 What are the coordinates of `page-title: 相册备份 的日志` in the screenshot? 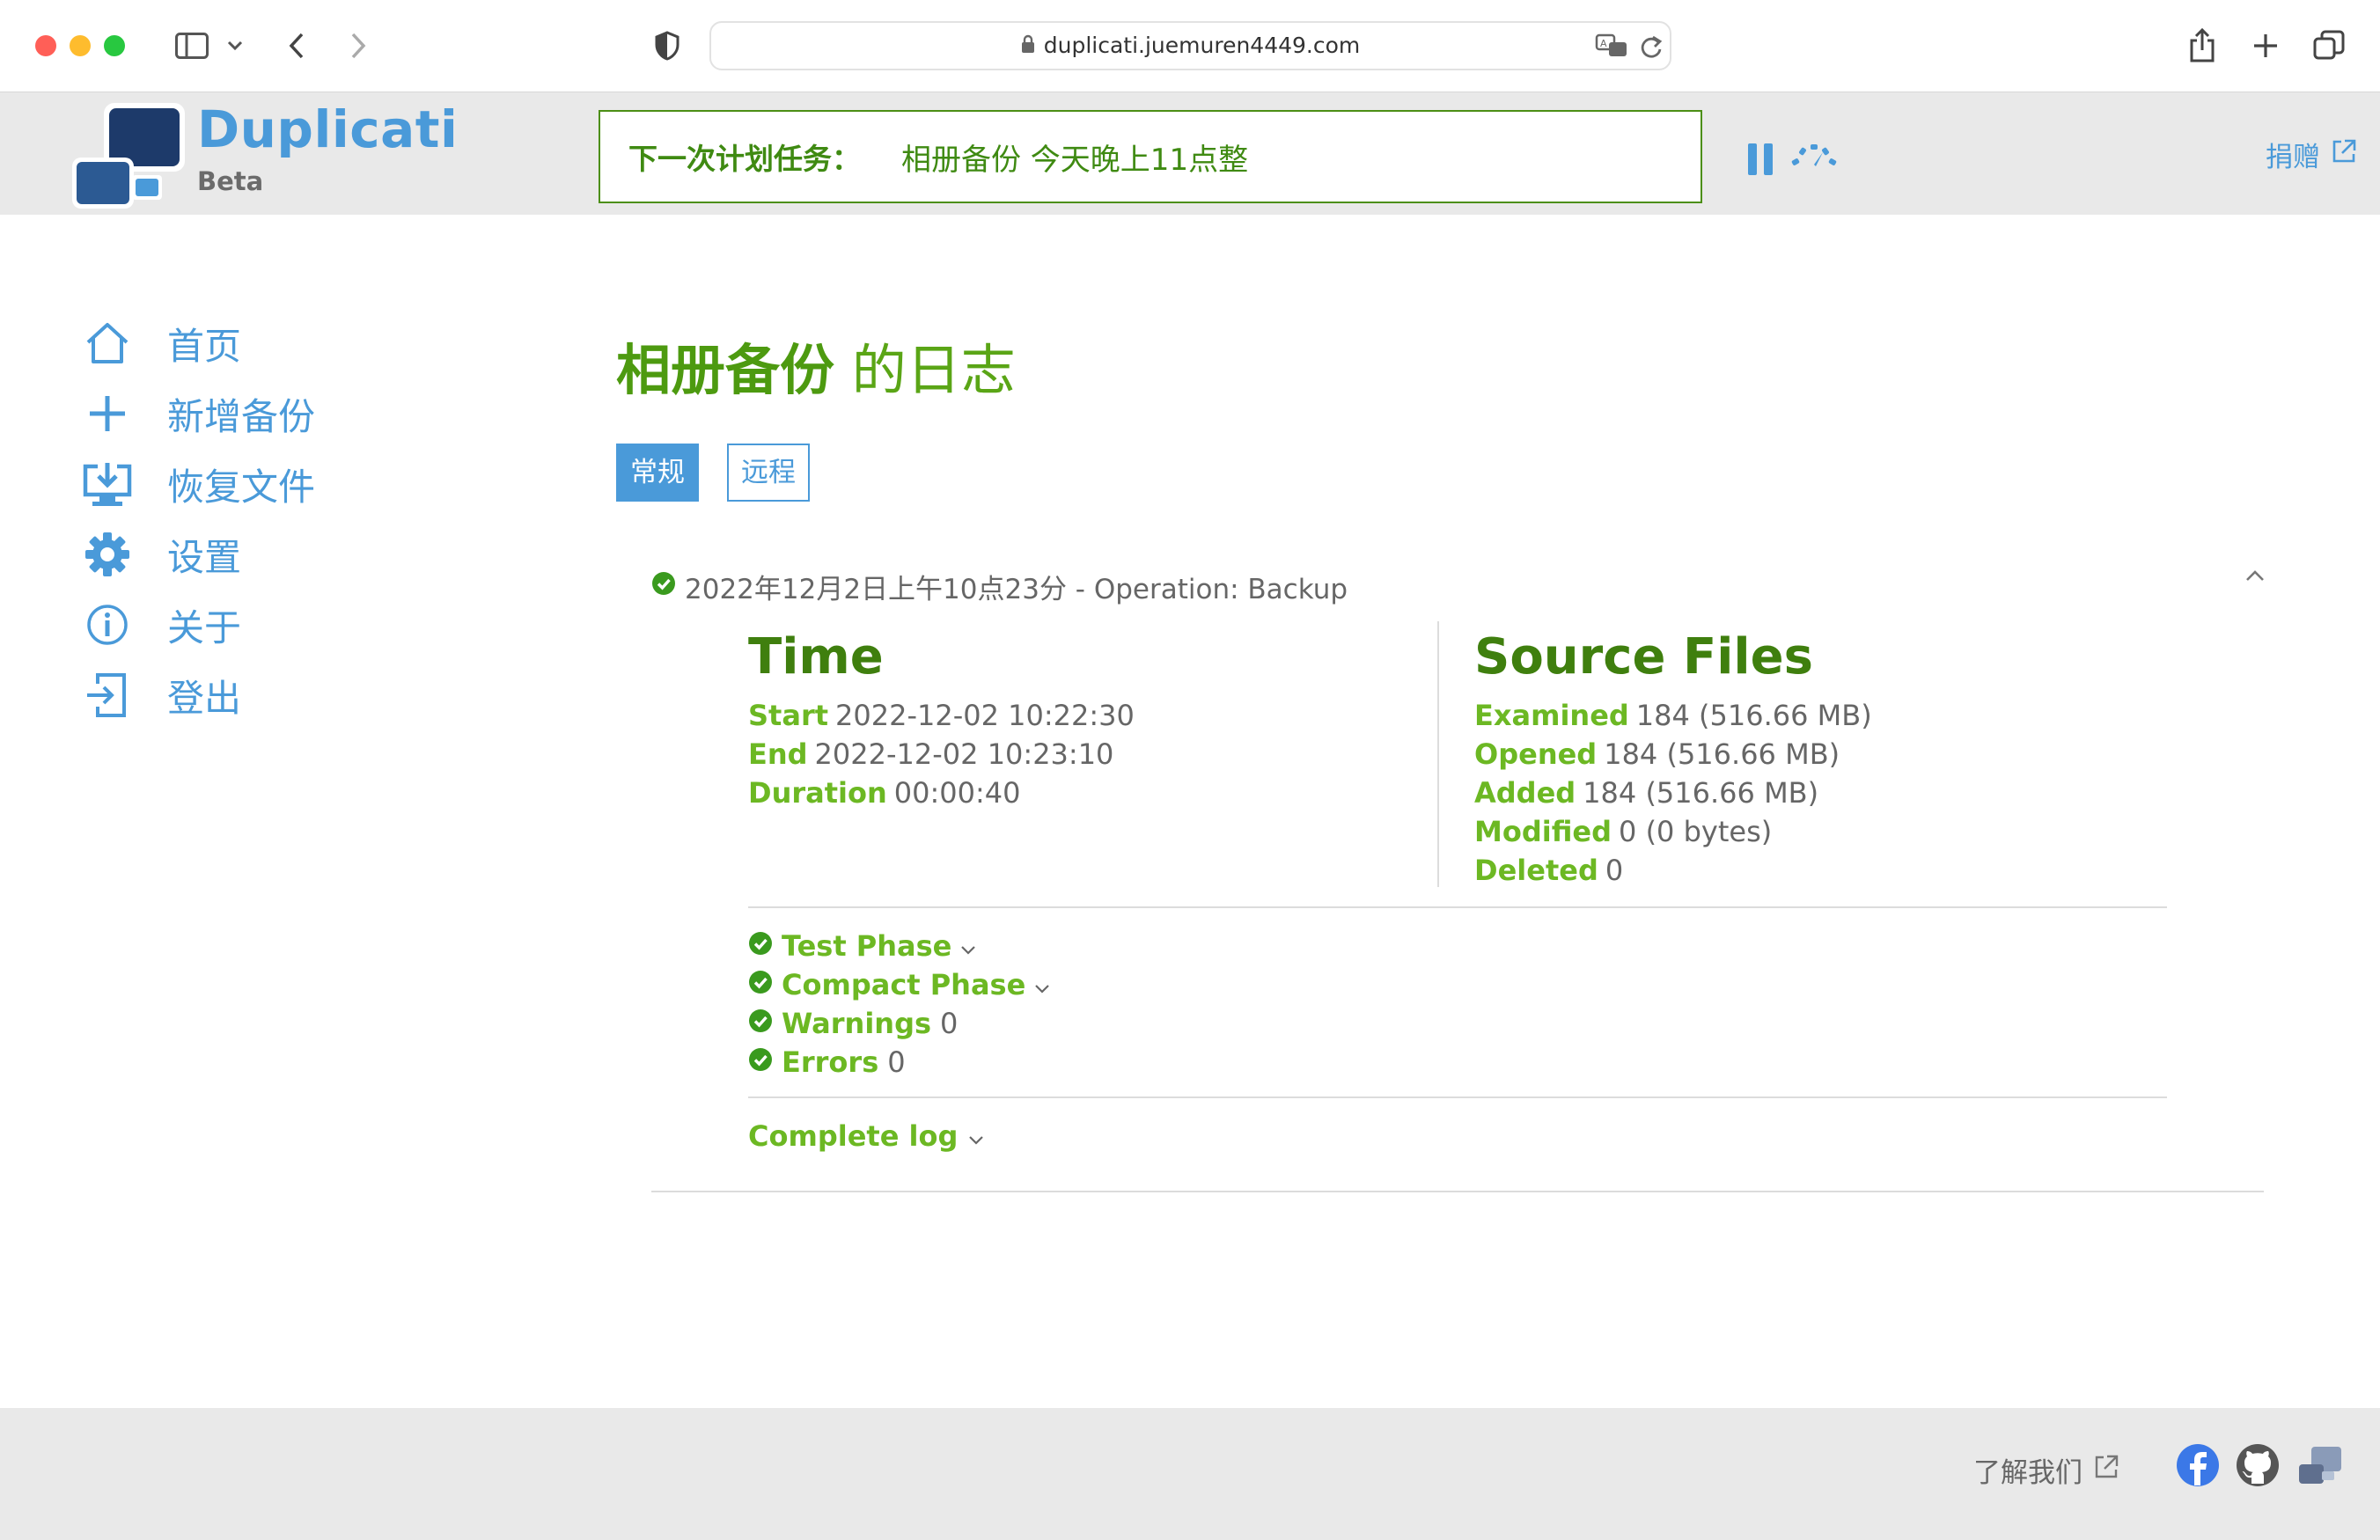 It's located at (816, 366).